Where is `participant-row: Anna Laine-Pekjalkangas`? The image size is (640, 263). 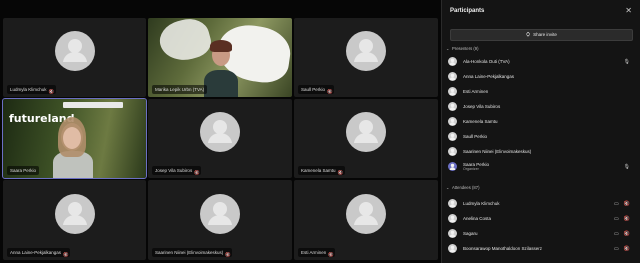
participant-row: Anna Laine-Pekjalkangas is located at coordinates (541, 76).